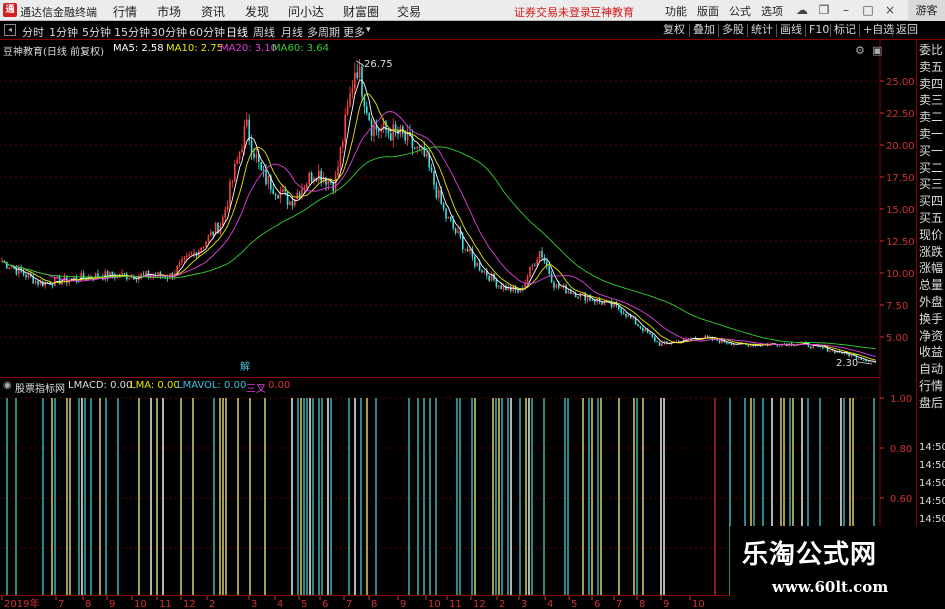 Image resolution: width=945 pixels, height=609 pixels. Describe the element at coordinates (409, 11) in the screenshot. I see `menu-jiaoyi: 交易` at that location.